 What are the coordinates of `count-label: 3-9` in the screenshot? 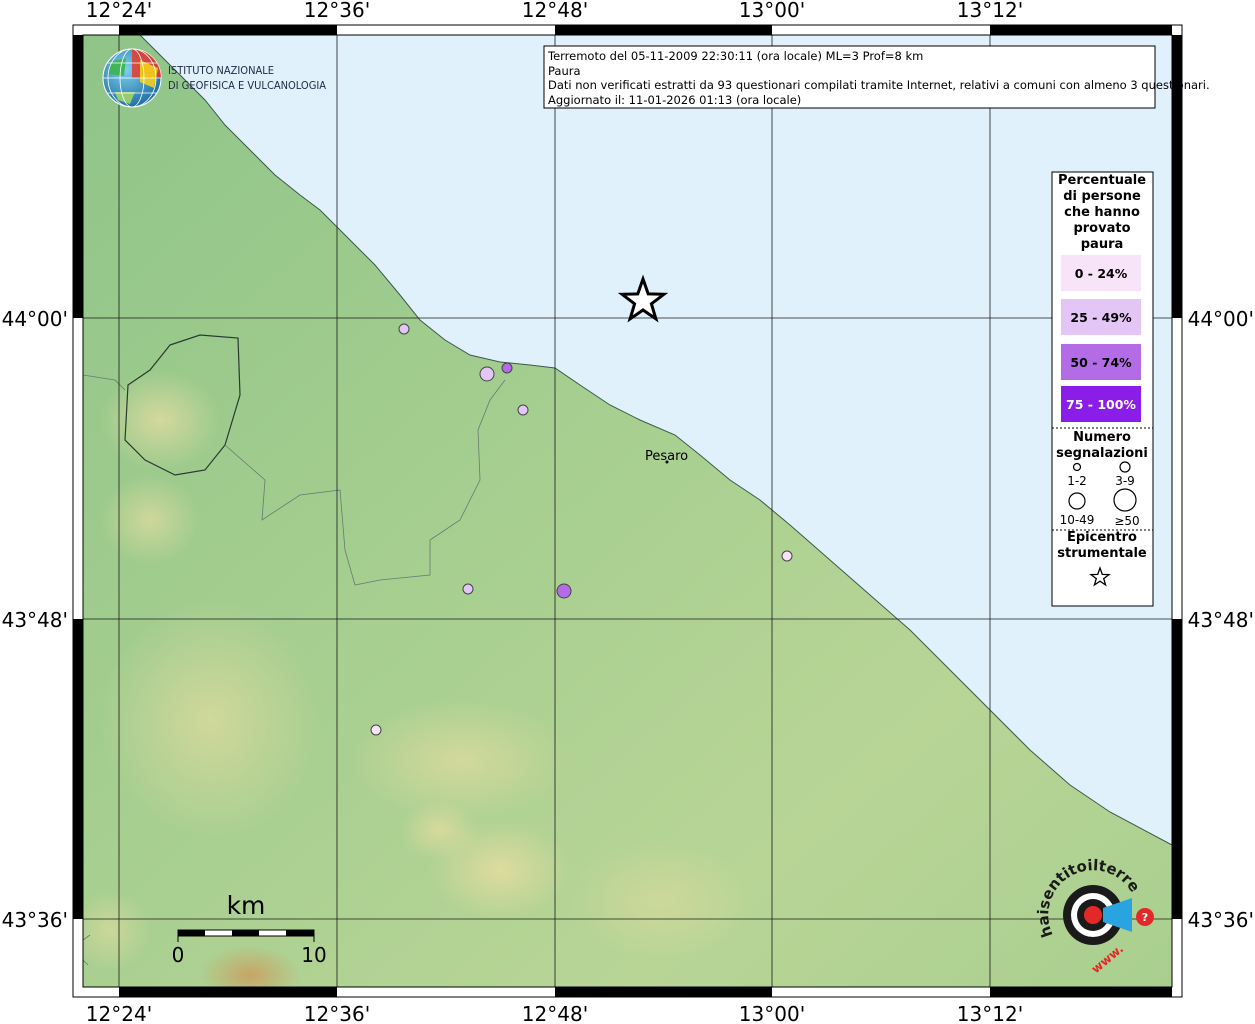 It's located at (1125, 481).